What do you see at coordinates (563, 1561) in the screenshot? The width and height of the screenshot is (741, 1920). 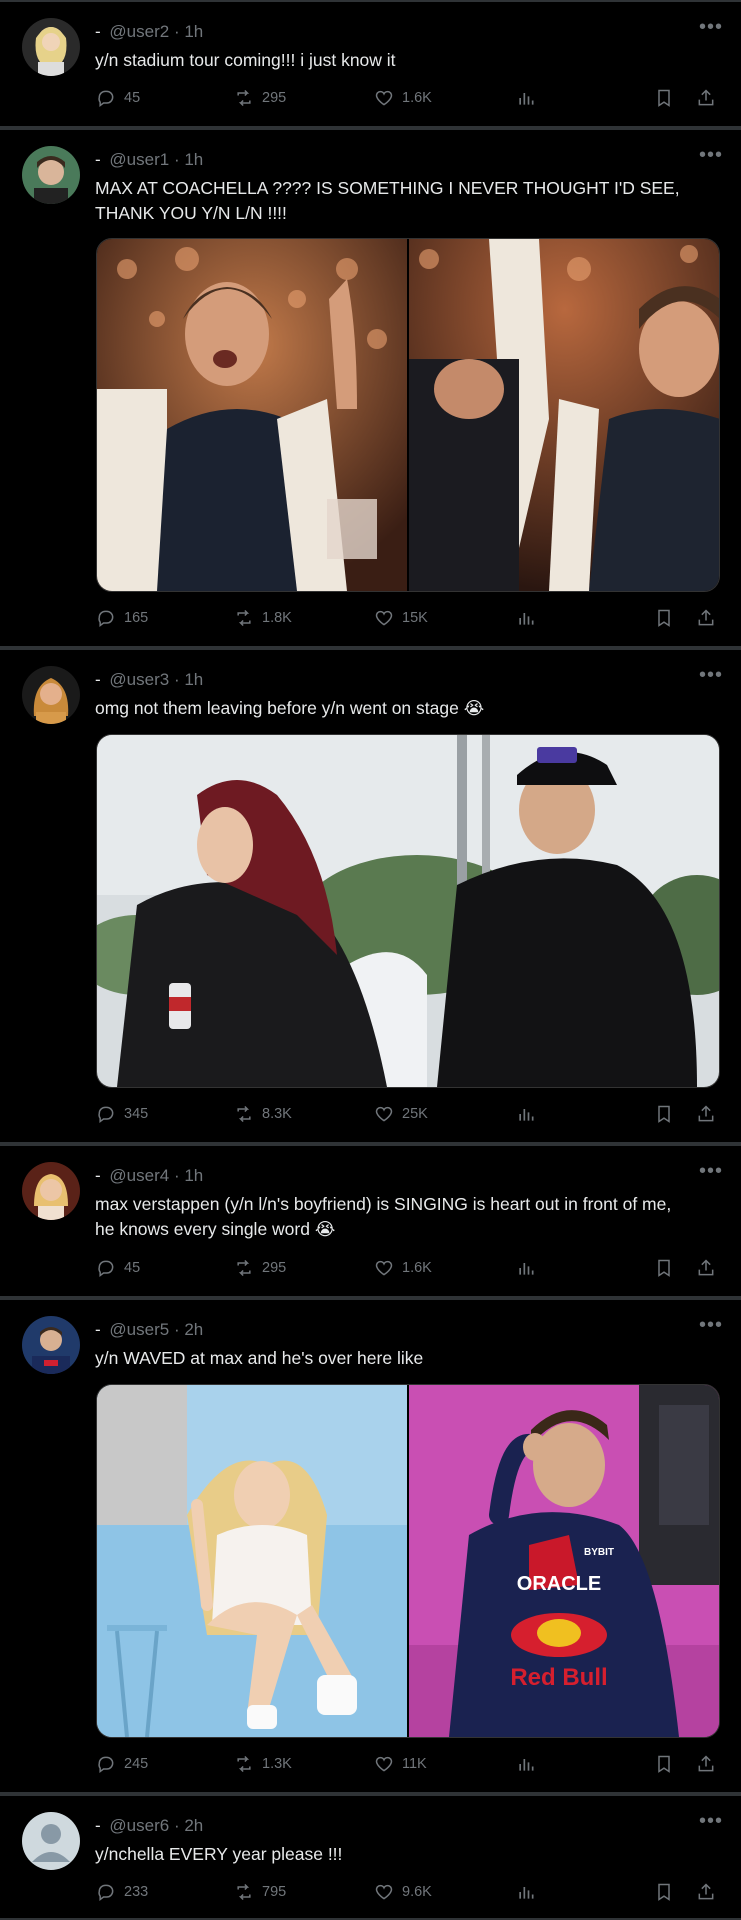 I see `media-image: ORACLE Red Bull BYBIT` at bounding box center [563, 1561].